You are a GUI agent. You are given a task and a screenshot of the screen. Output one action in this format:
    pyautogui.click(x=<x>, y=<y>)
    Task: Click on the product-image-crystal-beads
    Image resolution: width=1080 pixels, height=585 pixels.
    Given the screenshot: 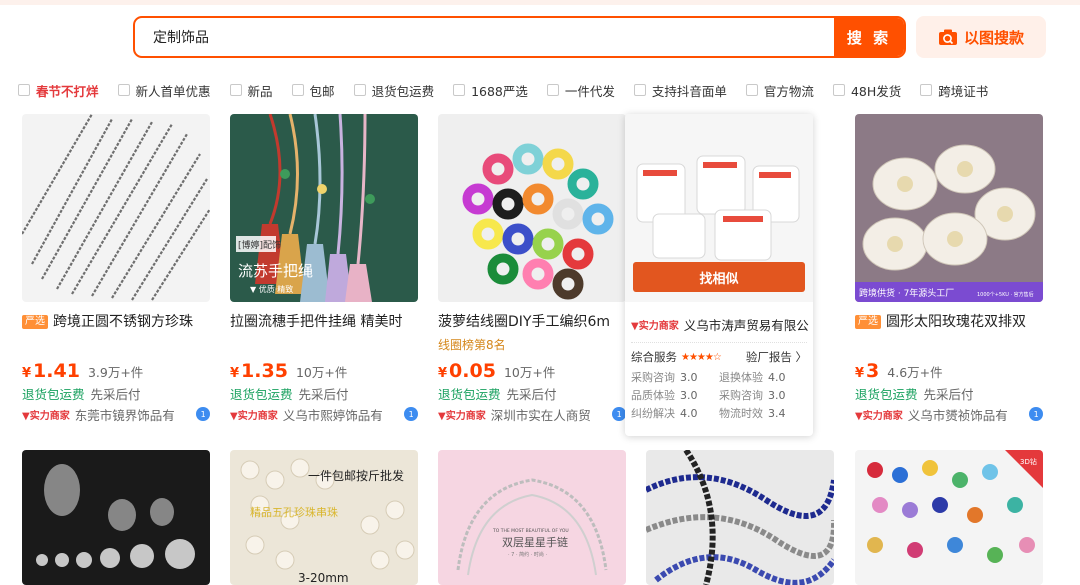 What is the action you would take?
    pyautogui.click(x=740, y=517)
    